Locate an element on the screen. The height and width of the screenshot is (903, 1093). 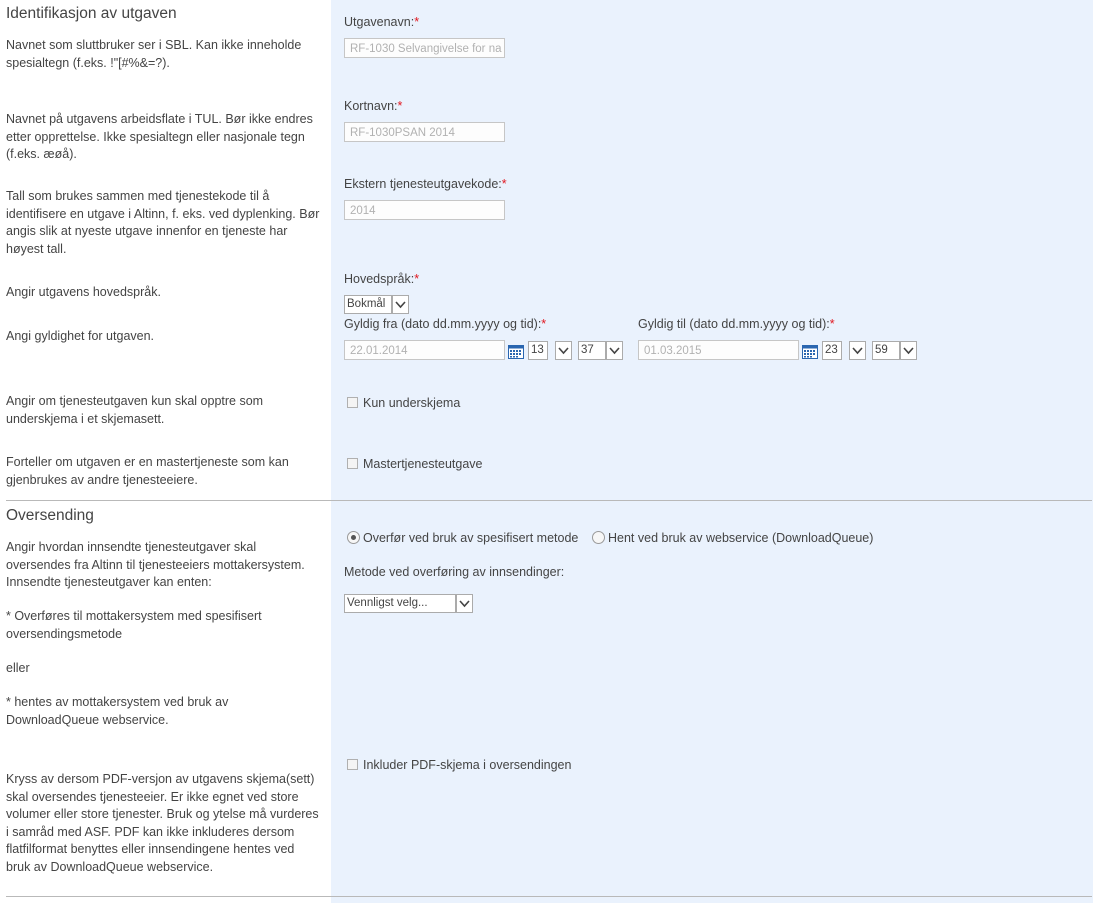
kortnavn-label: Kortnavn:* is located at coordinates (373, 106).